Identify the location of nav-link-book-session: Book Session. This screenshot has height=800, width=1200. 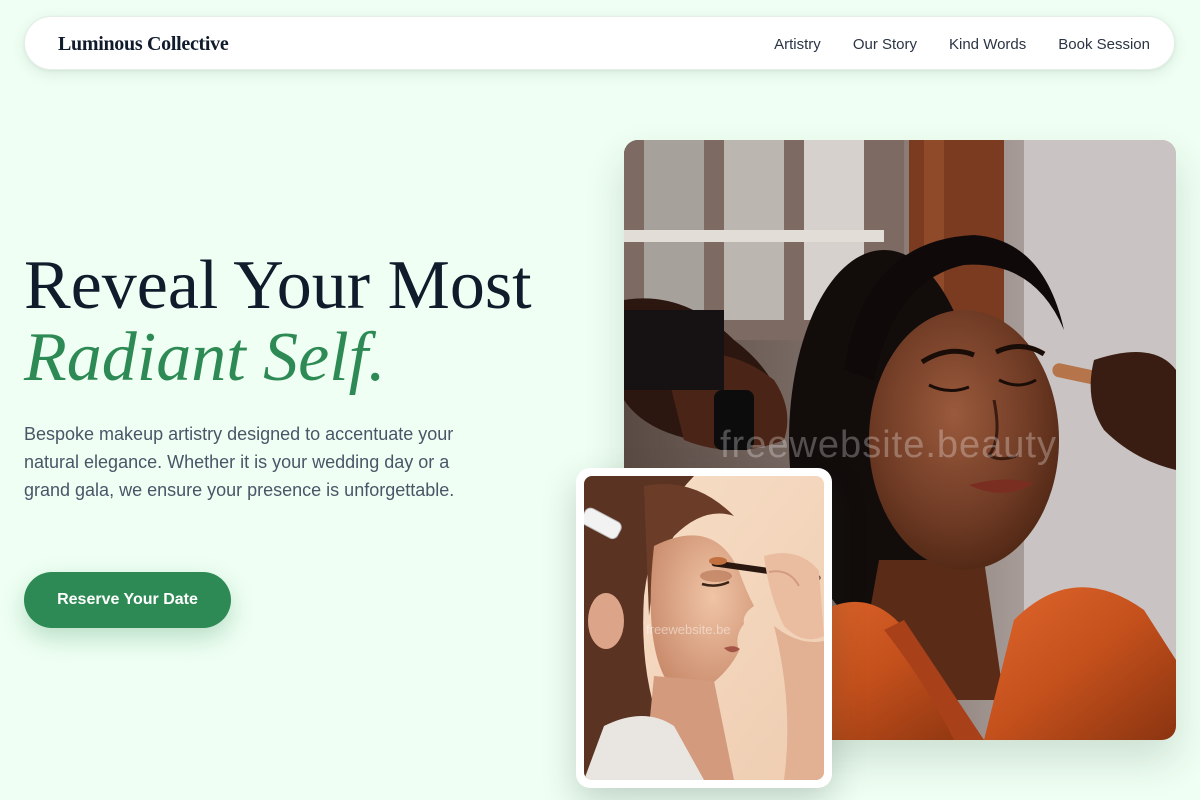
(1104, 44).